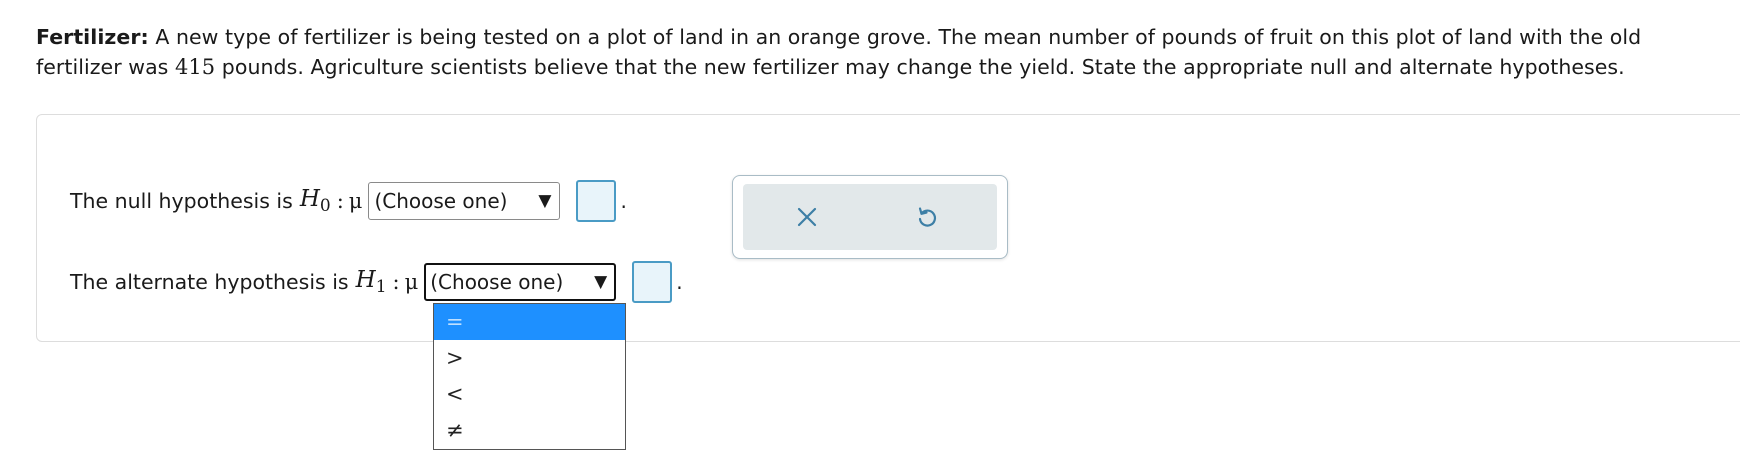 The height and width of the screenshot is (458, 1740). Describe the element at coordinates (441, 201) in the screenshot. I see `null-select-value: (Choose one)` at that location.